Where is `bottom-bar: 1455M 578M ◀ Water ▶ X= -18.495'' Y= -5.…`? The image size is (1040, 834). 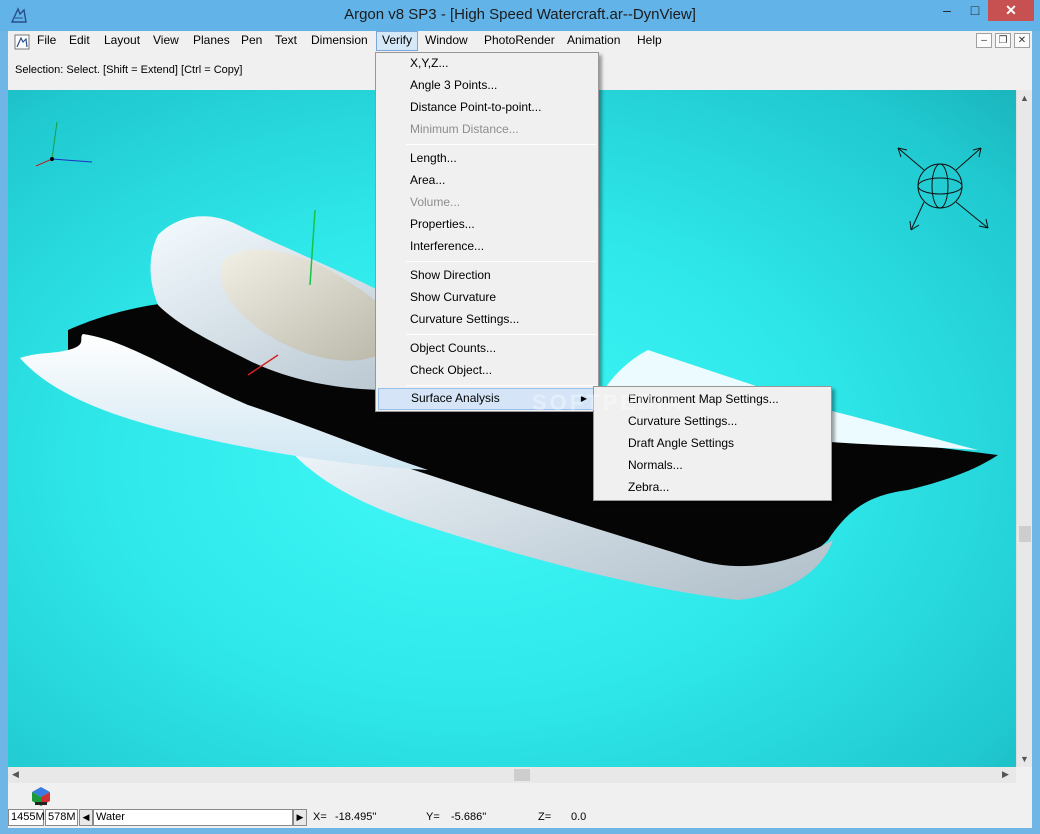
bottom-bar: 1455M 578M ◀ Water ▶ X= -18.495'' Y= -5.… is located at coordinates (520, 805).